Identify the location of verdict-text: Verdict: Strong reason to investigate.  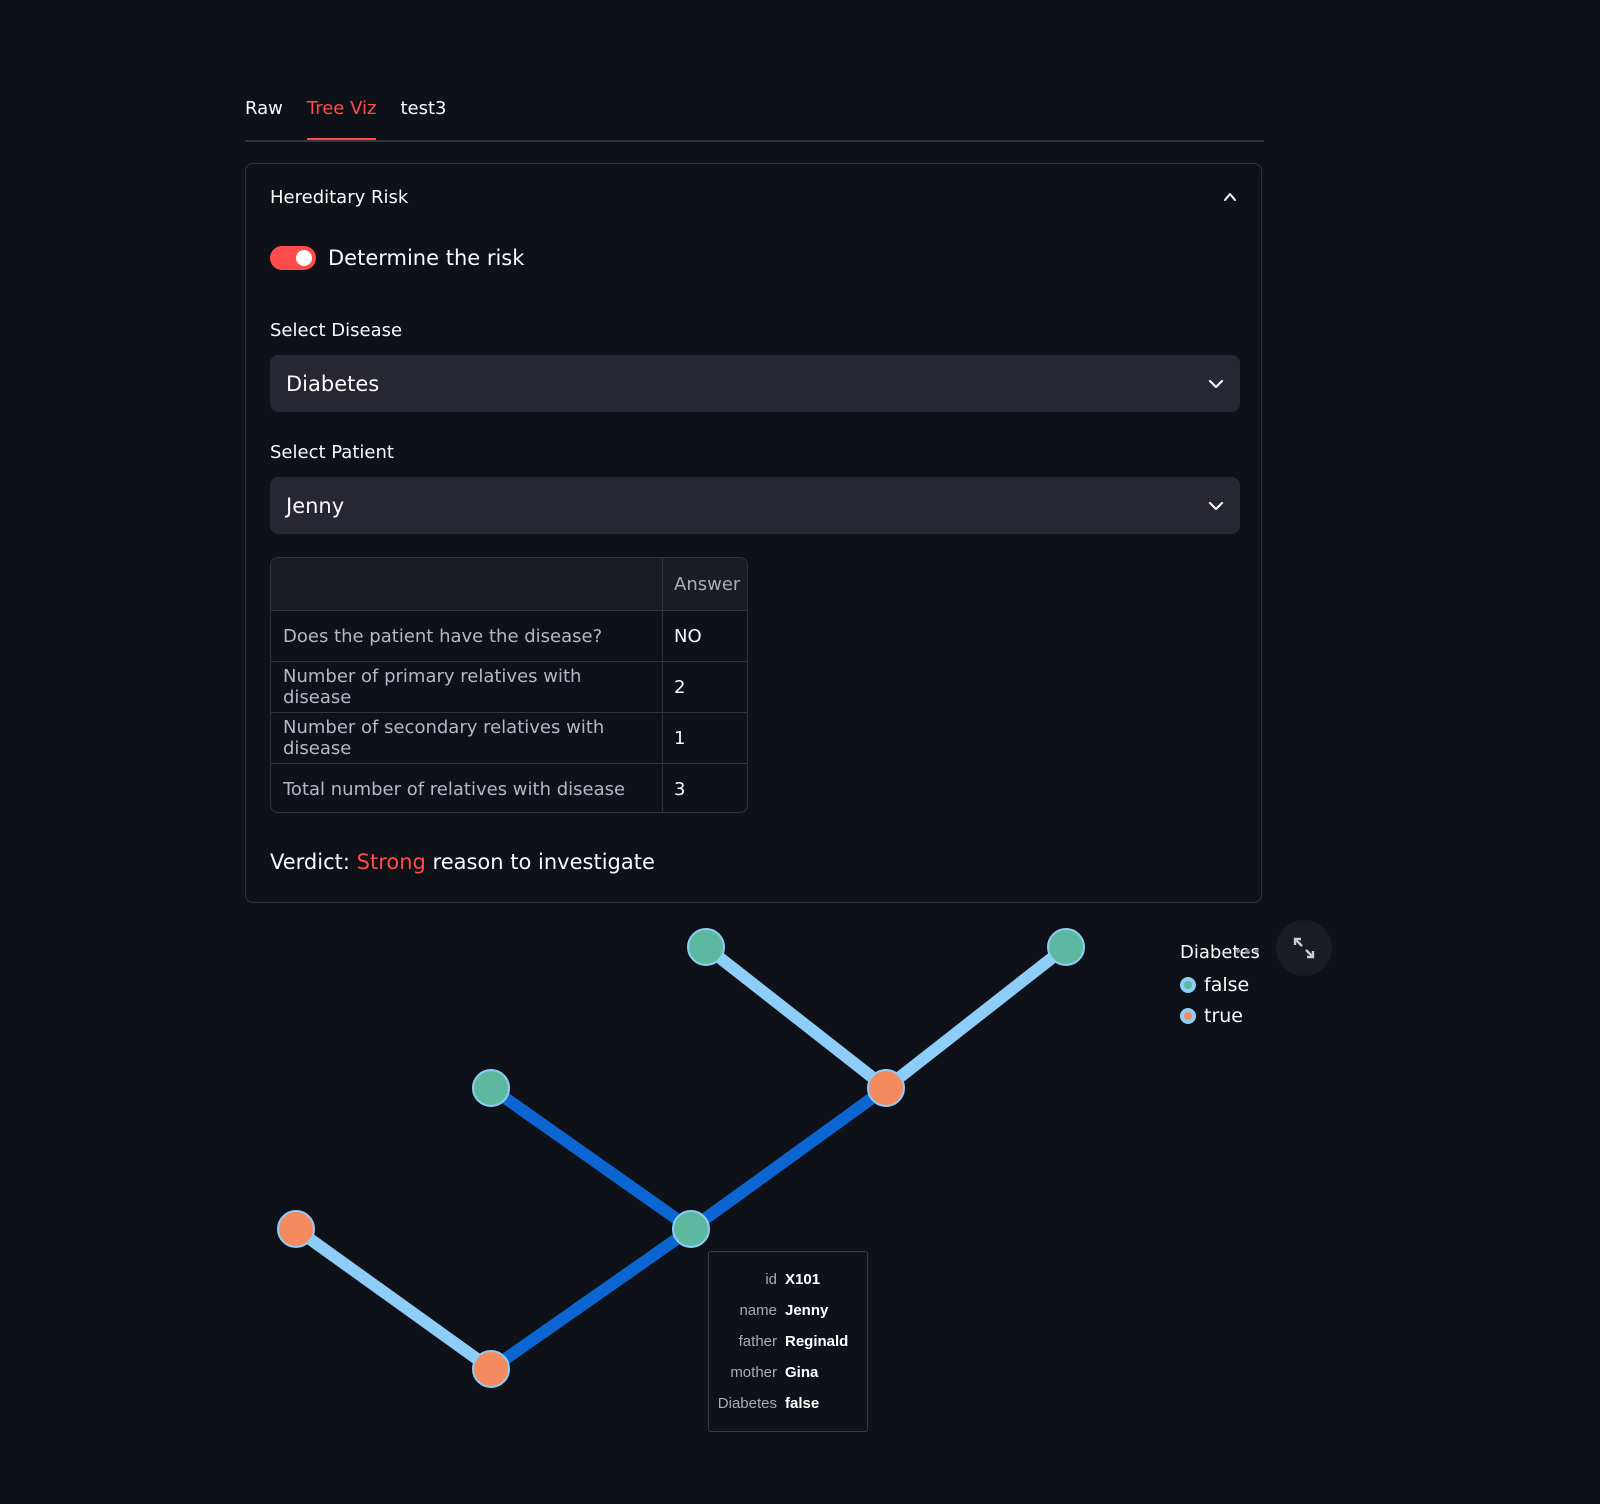
(462, 862).